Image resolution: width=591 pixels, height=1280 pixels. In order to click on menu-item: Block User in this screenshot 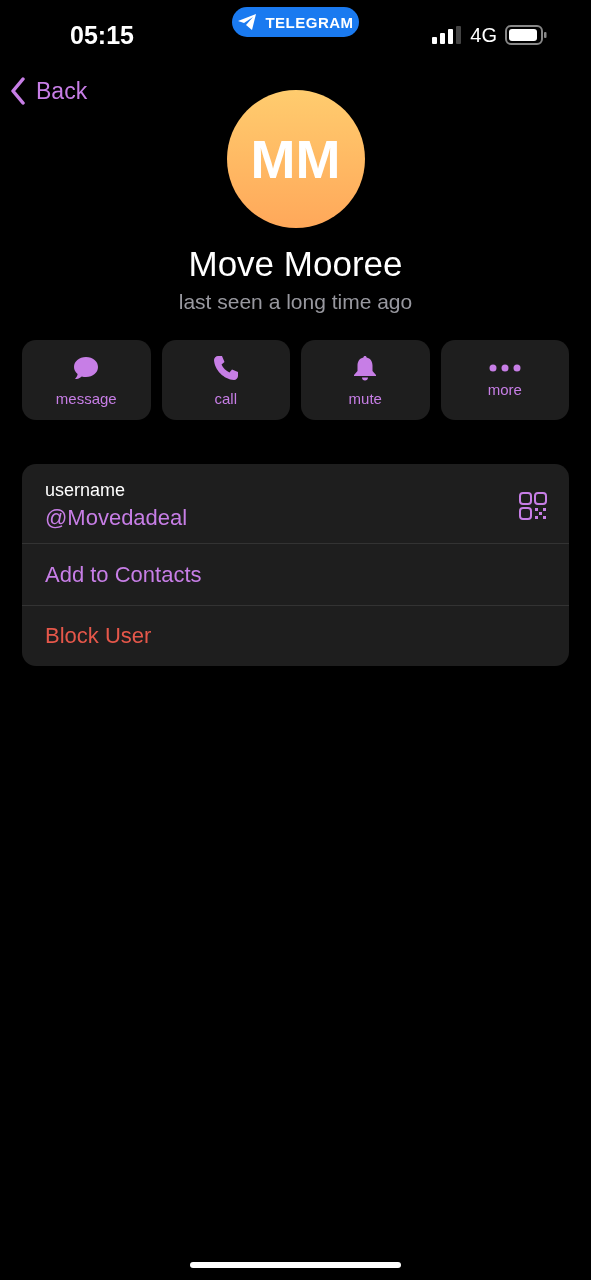, I will do `click(295, 635)`.